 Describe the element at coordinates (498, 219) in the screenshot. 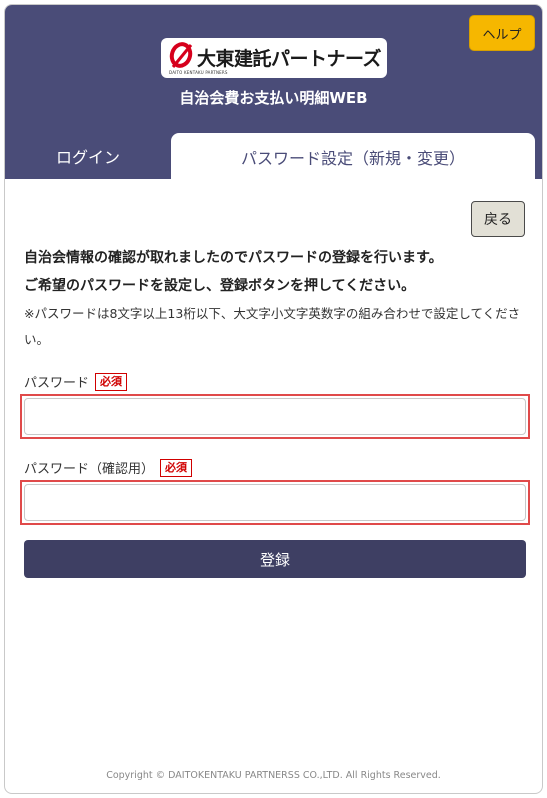

I see `back-button: 戻る` at that location.